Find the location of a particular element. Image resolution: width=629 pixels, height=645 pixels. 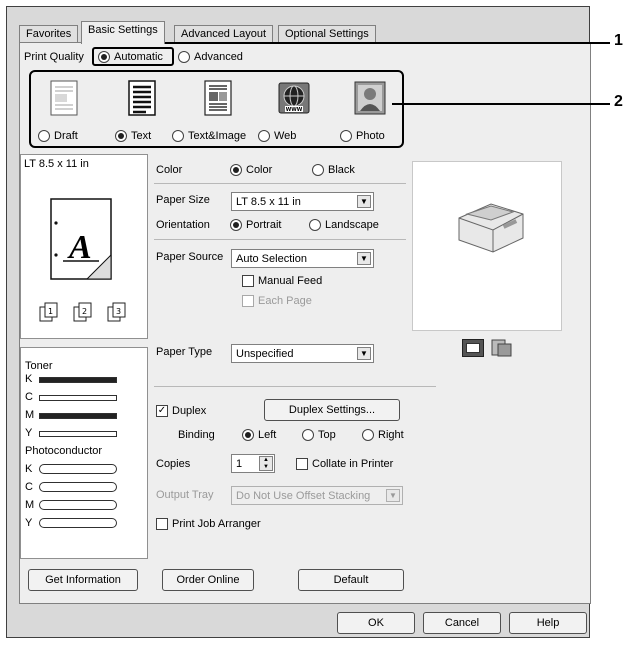

spin-arrows-icon: ▲ ▼ is located at coordinates (266, 463).